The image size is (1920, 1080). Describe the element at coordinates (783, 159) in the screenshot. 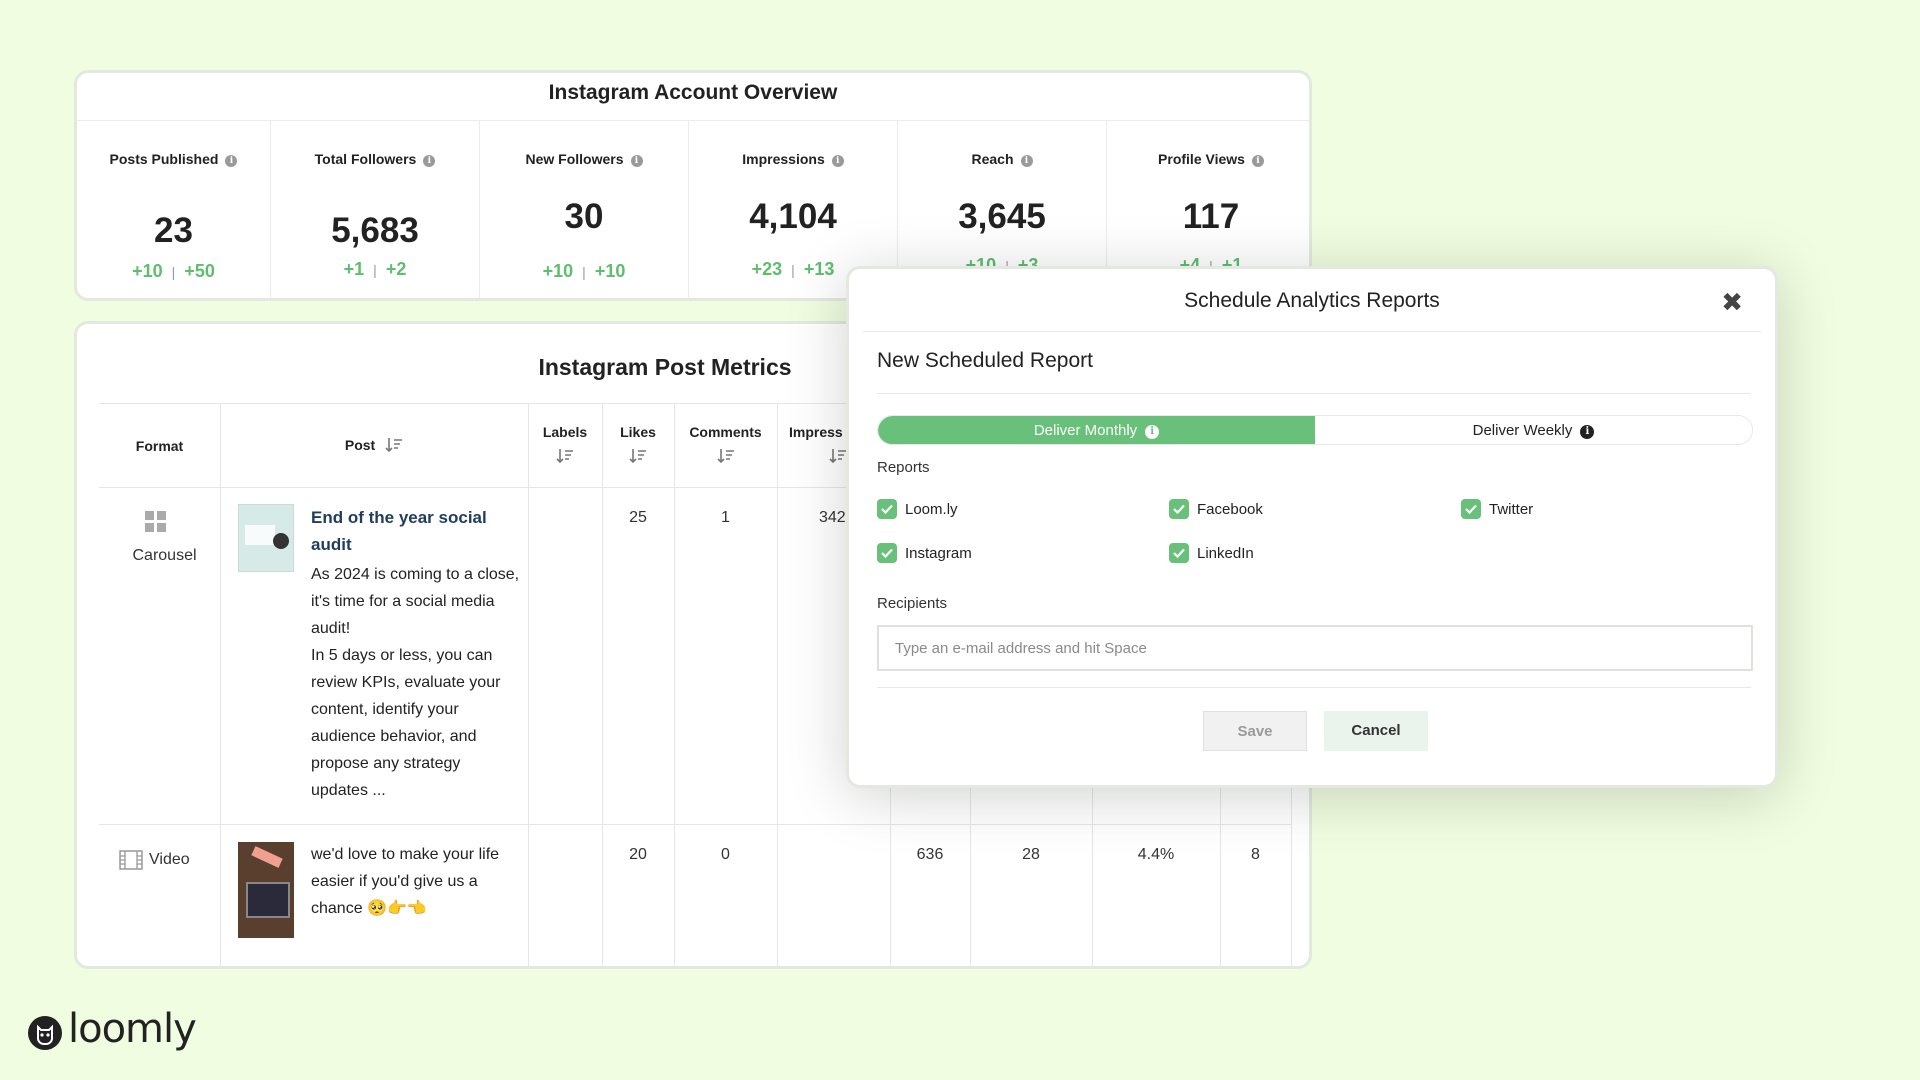

I see `stat-label: Impressions` at that location.